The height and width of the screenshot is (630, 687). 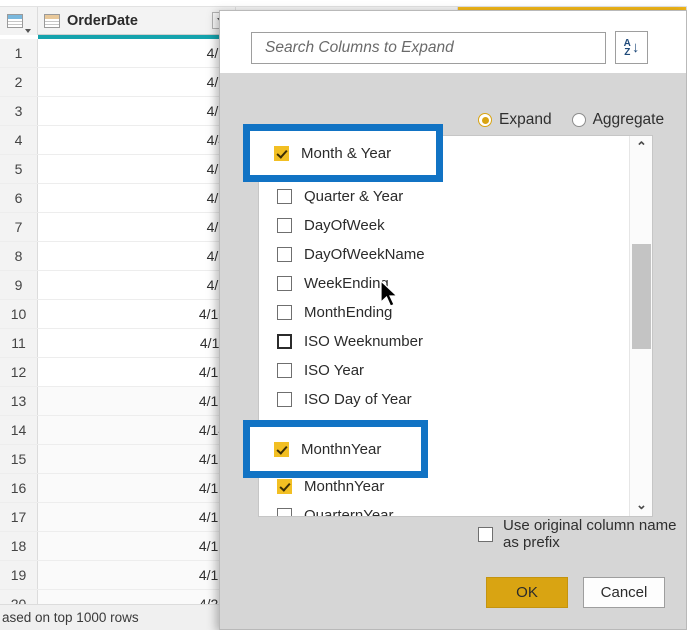 I want to click on cell-orderdate: 4/3,, so click(x=137, y=111).